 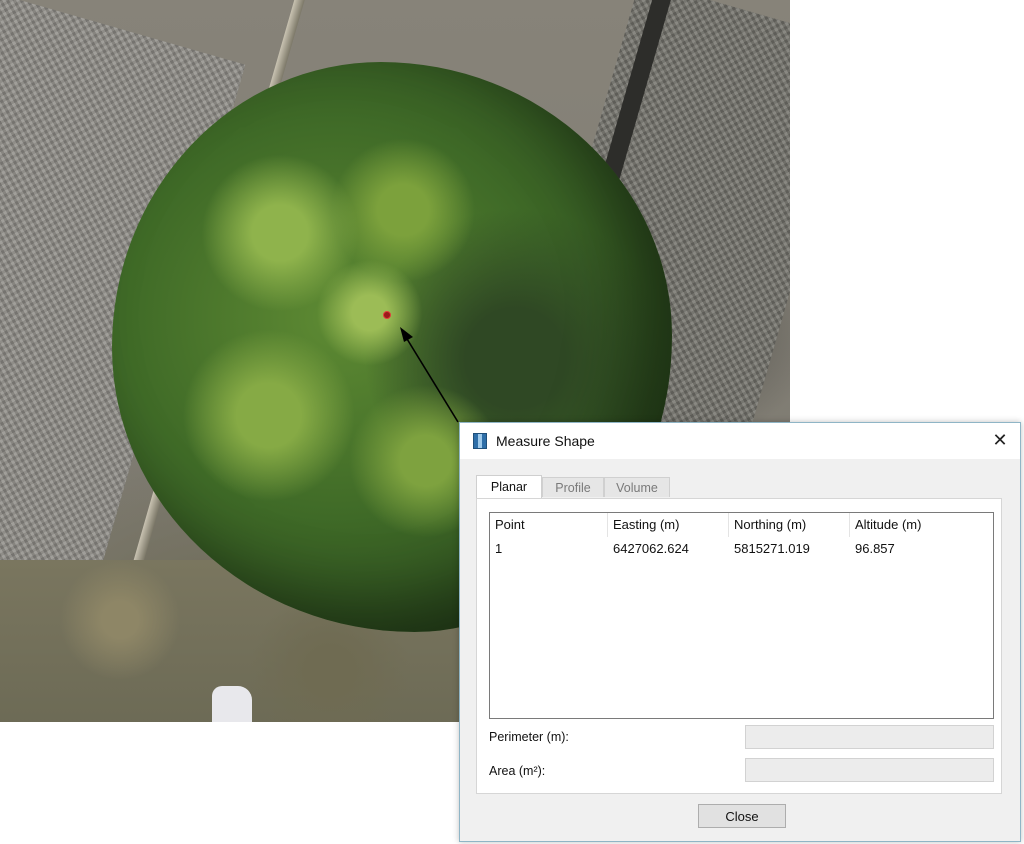 I want to click on cell-point: 1, so click(x=499, y=548).